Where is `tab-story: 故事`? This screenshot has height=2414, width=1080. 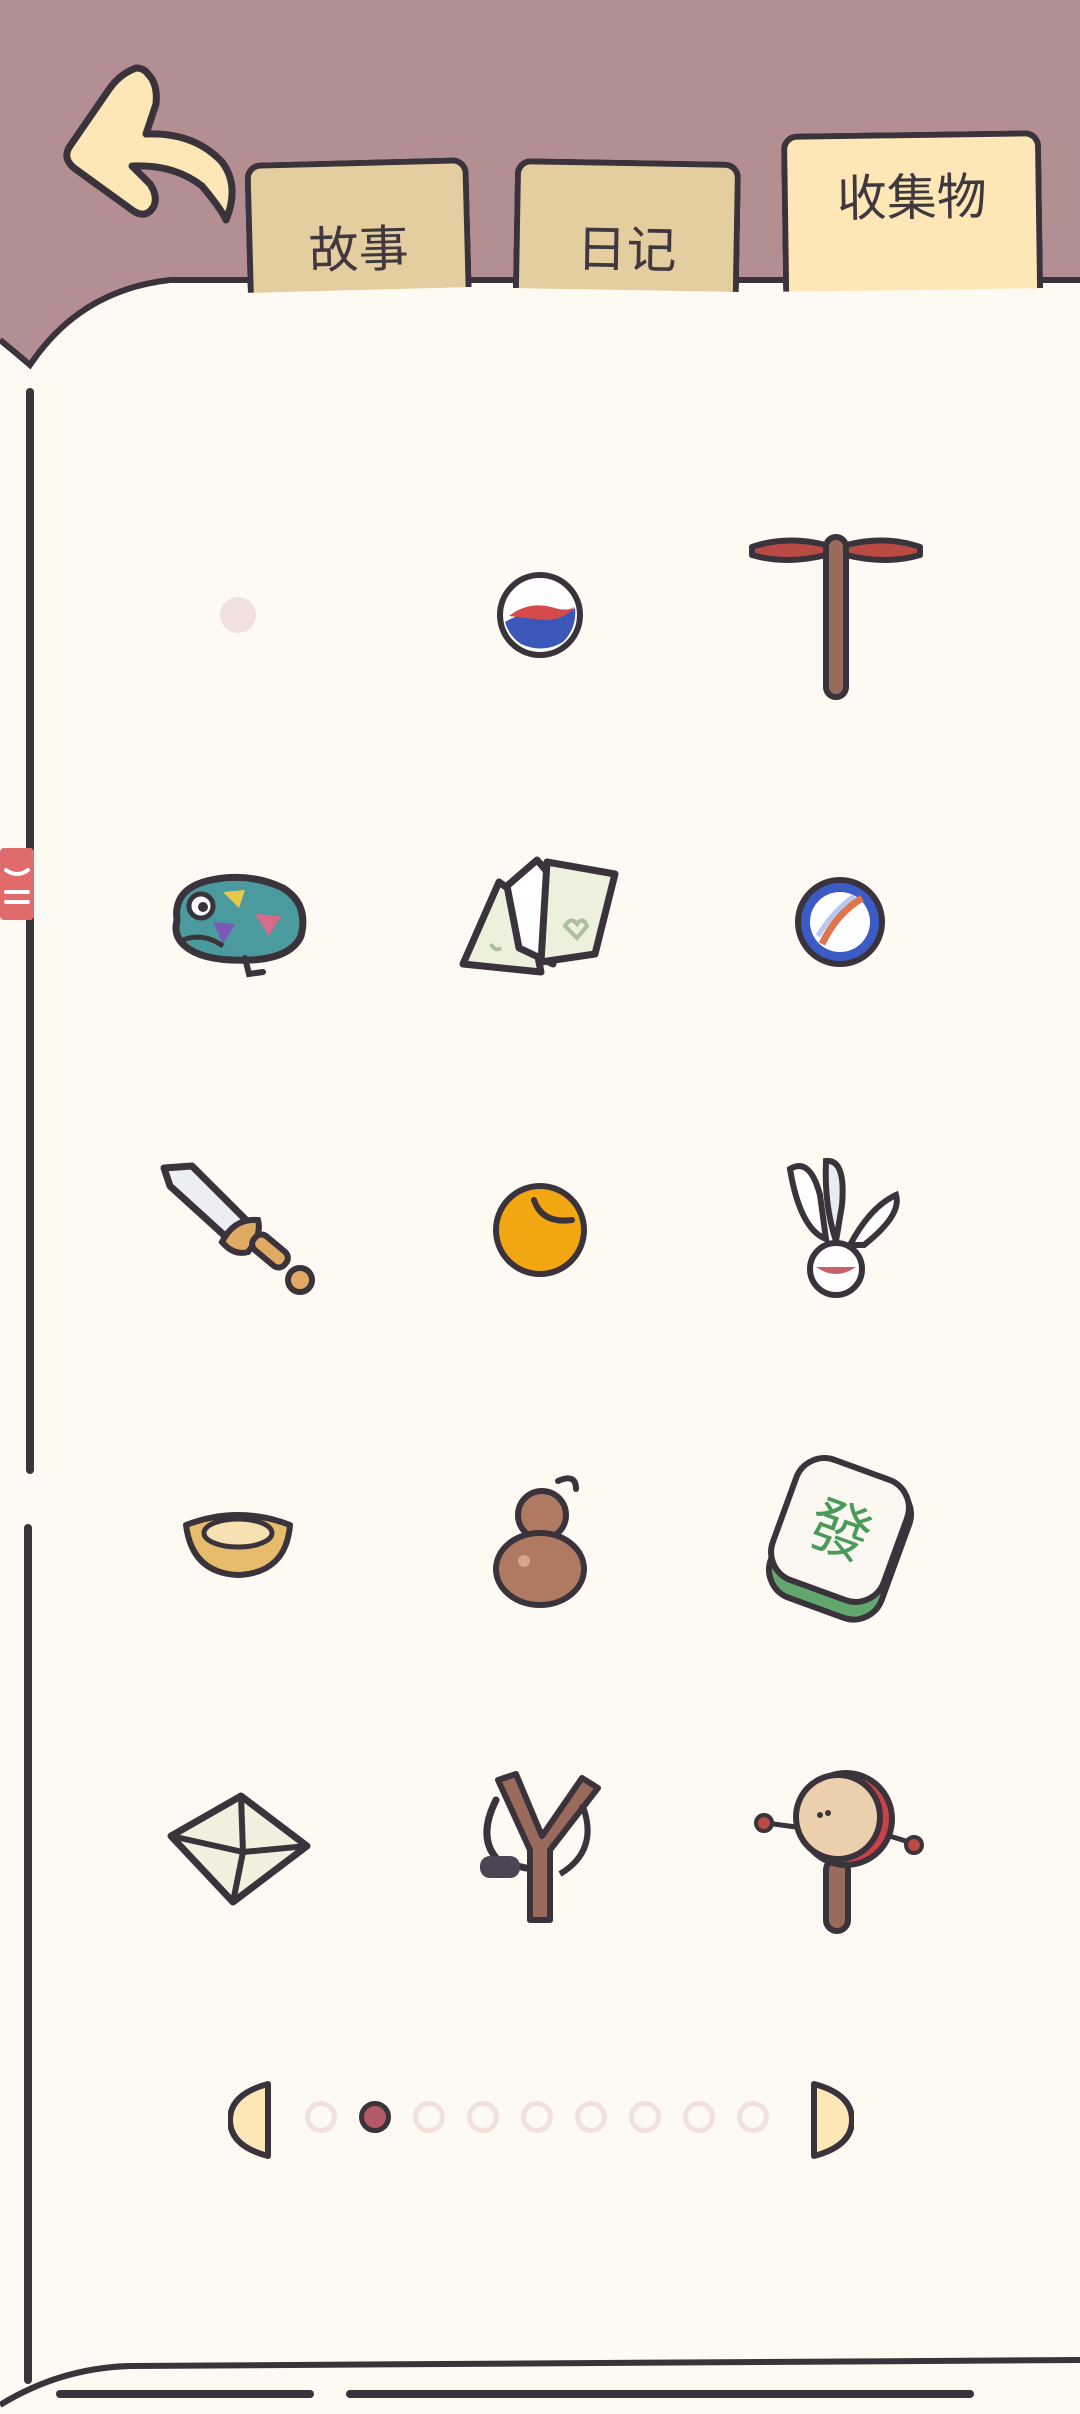 tab-story: 故事 is located at coordinates (358, 225).